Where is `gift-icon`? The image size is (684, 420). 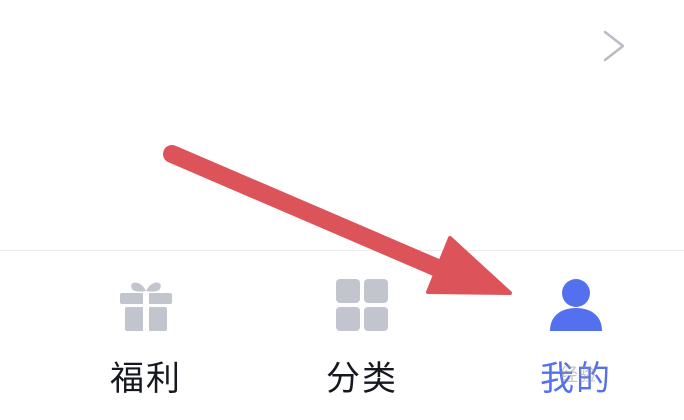 gift-icon is located at coordinates (146, 306).